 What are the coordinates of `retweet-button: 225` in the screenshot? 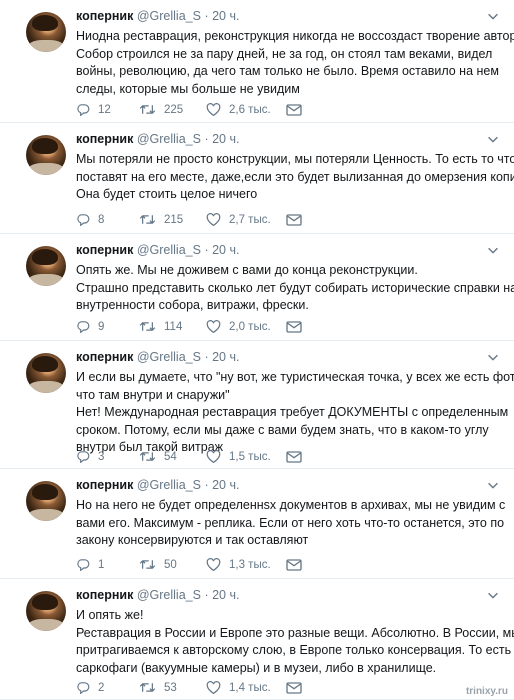 It's located at (172, 109).